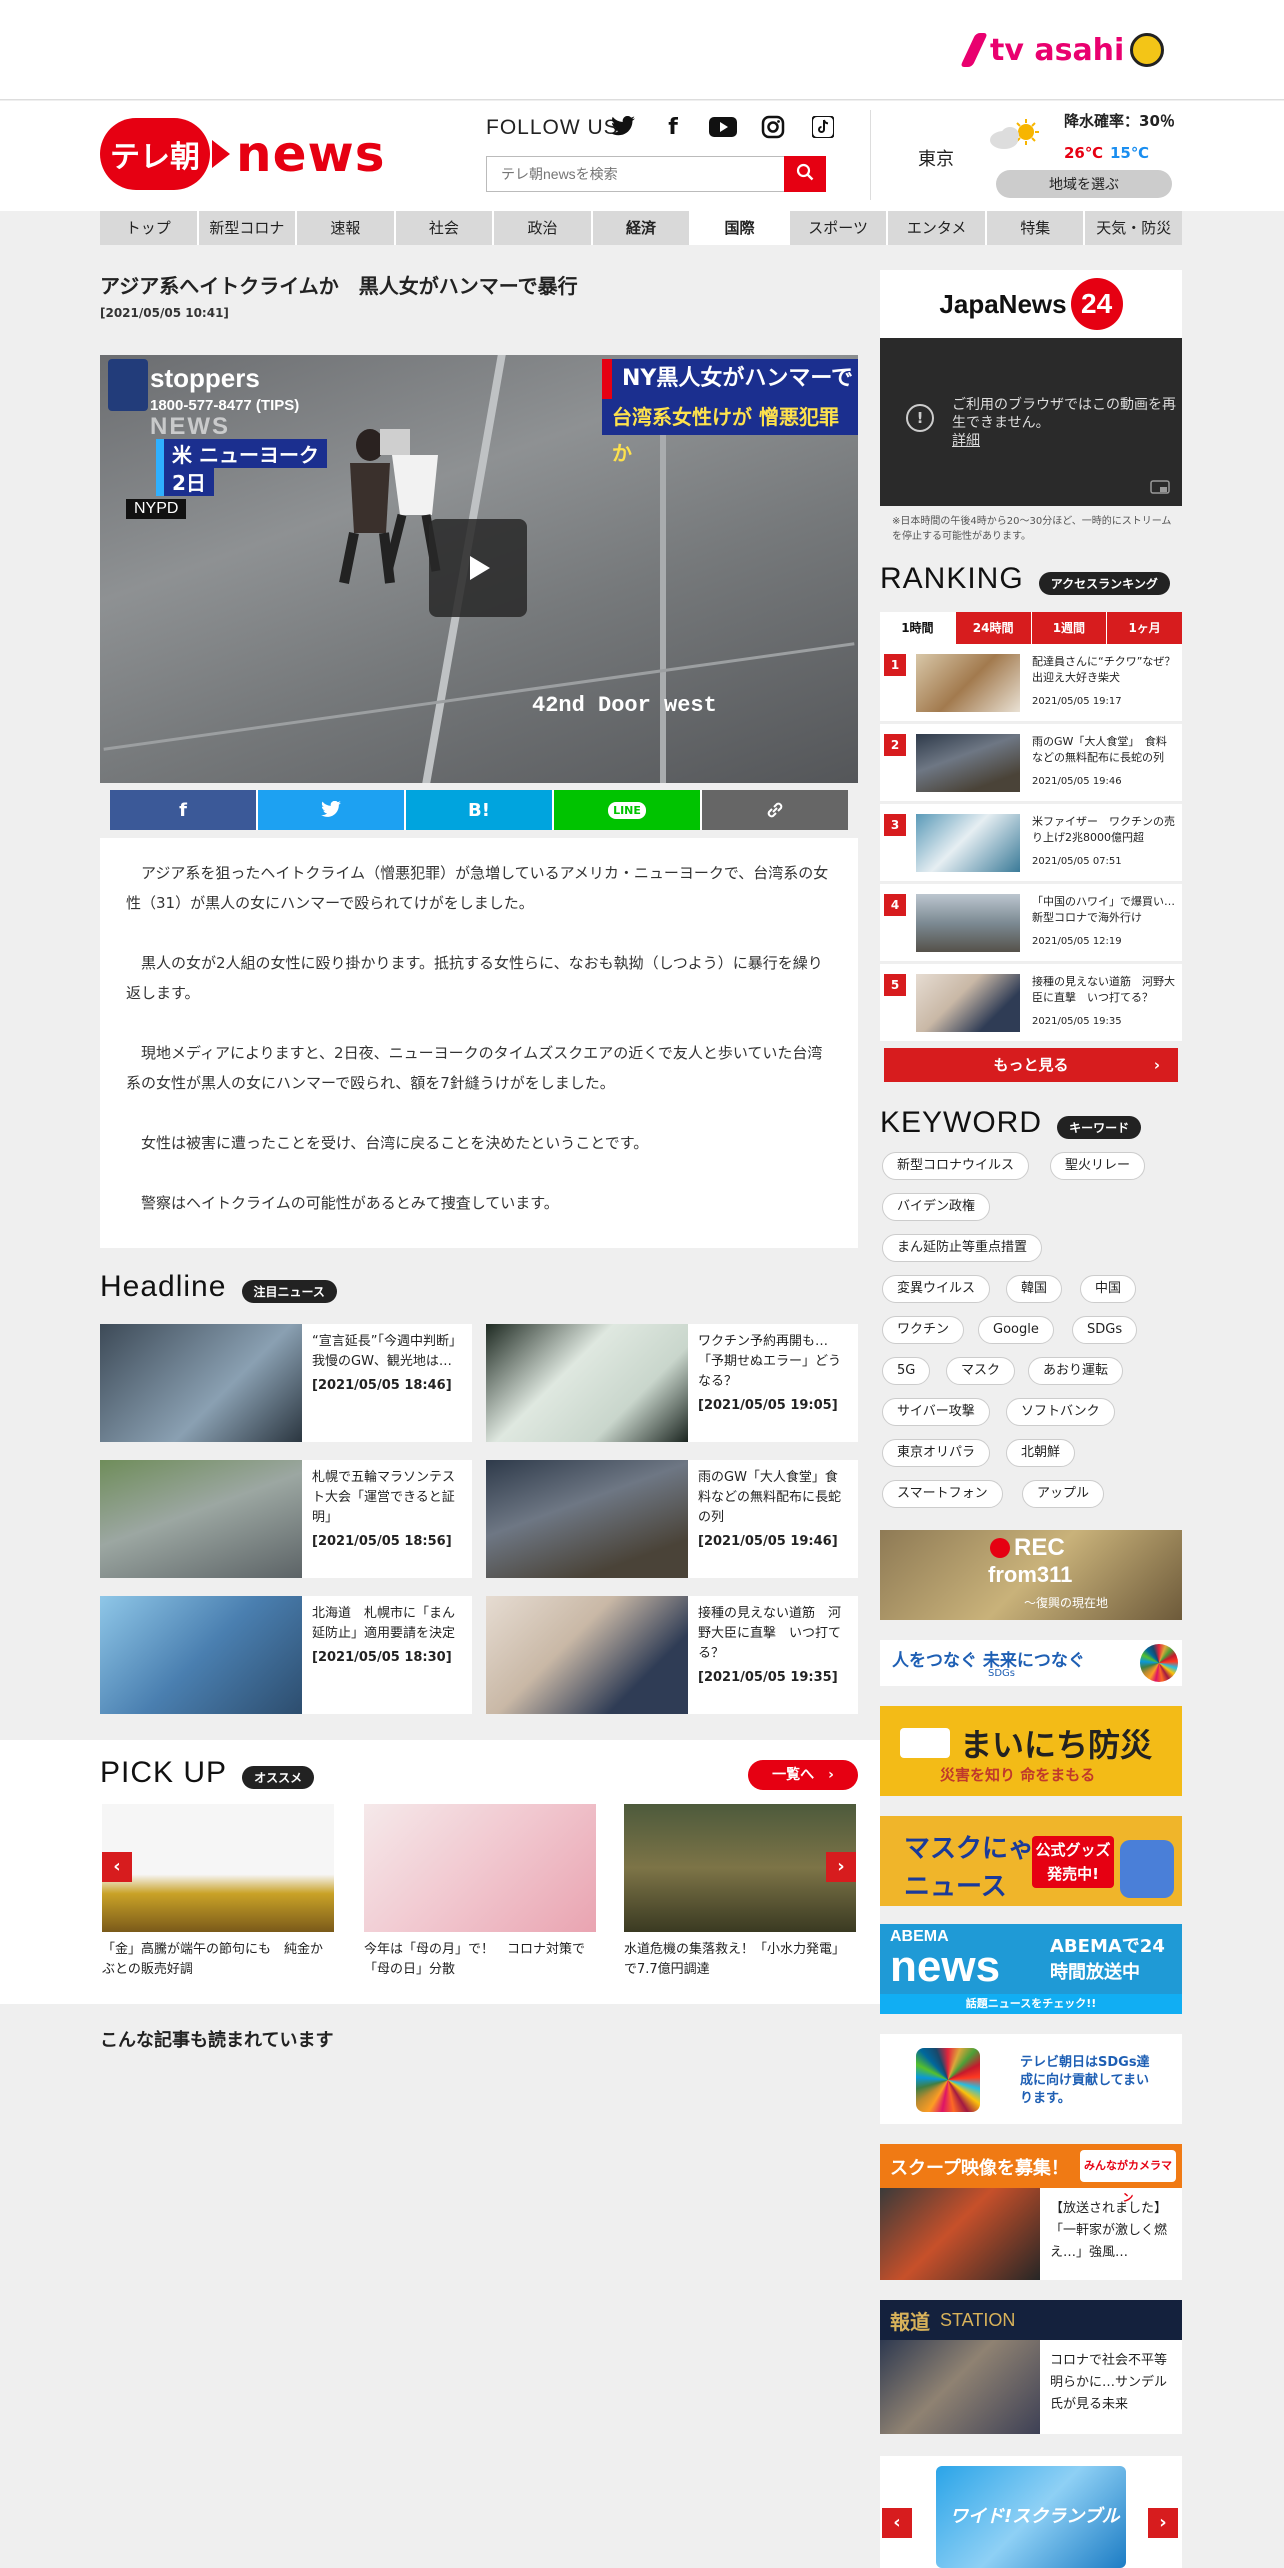  What do you see at coordinates (346, 228) in the screenshot?
I see `nav-item-breaking: 速報` at bounding box center [346, 228].